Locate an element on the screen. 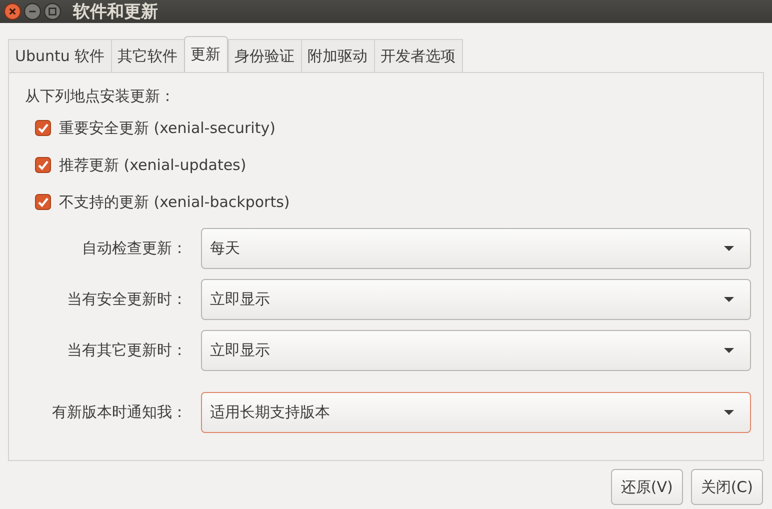 The width and height of the screenshot is (772, 509). dialog-button: 关闭(C) is located at coordinates (726, 487).